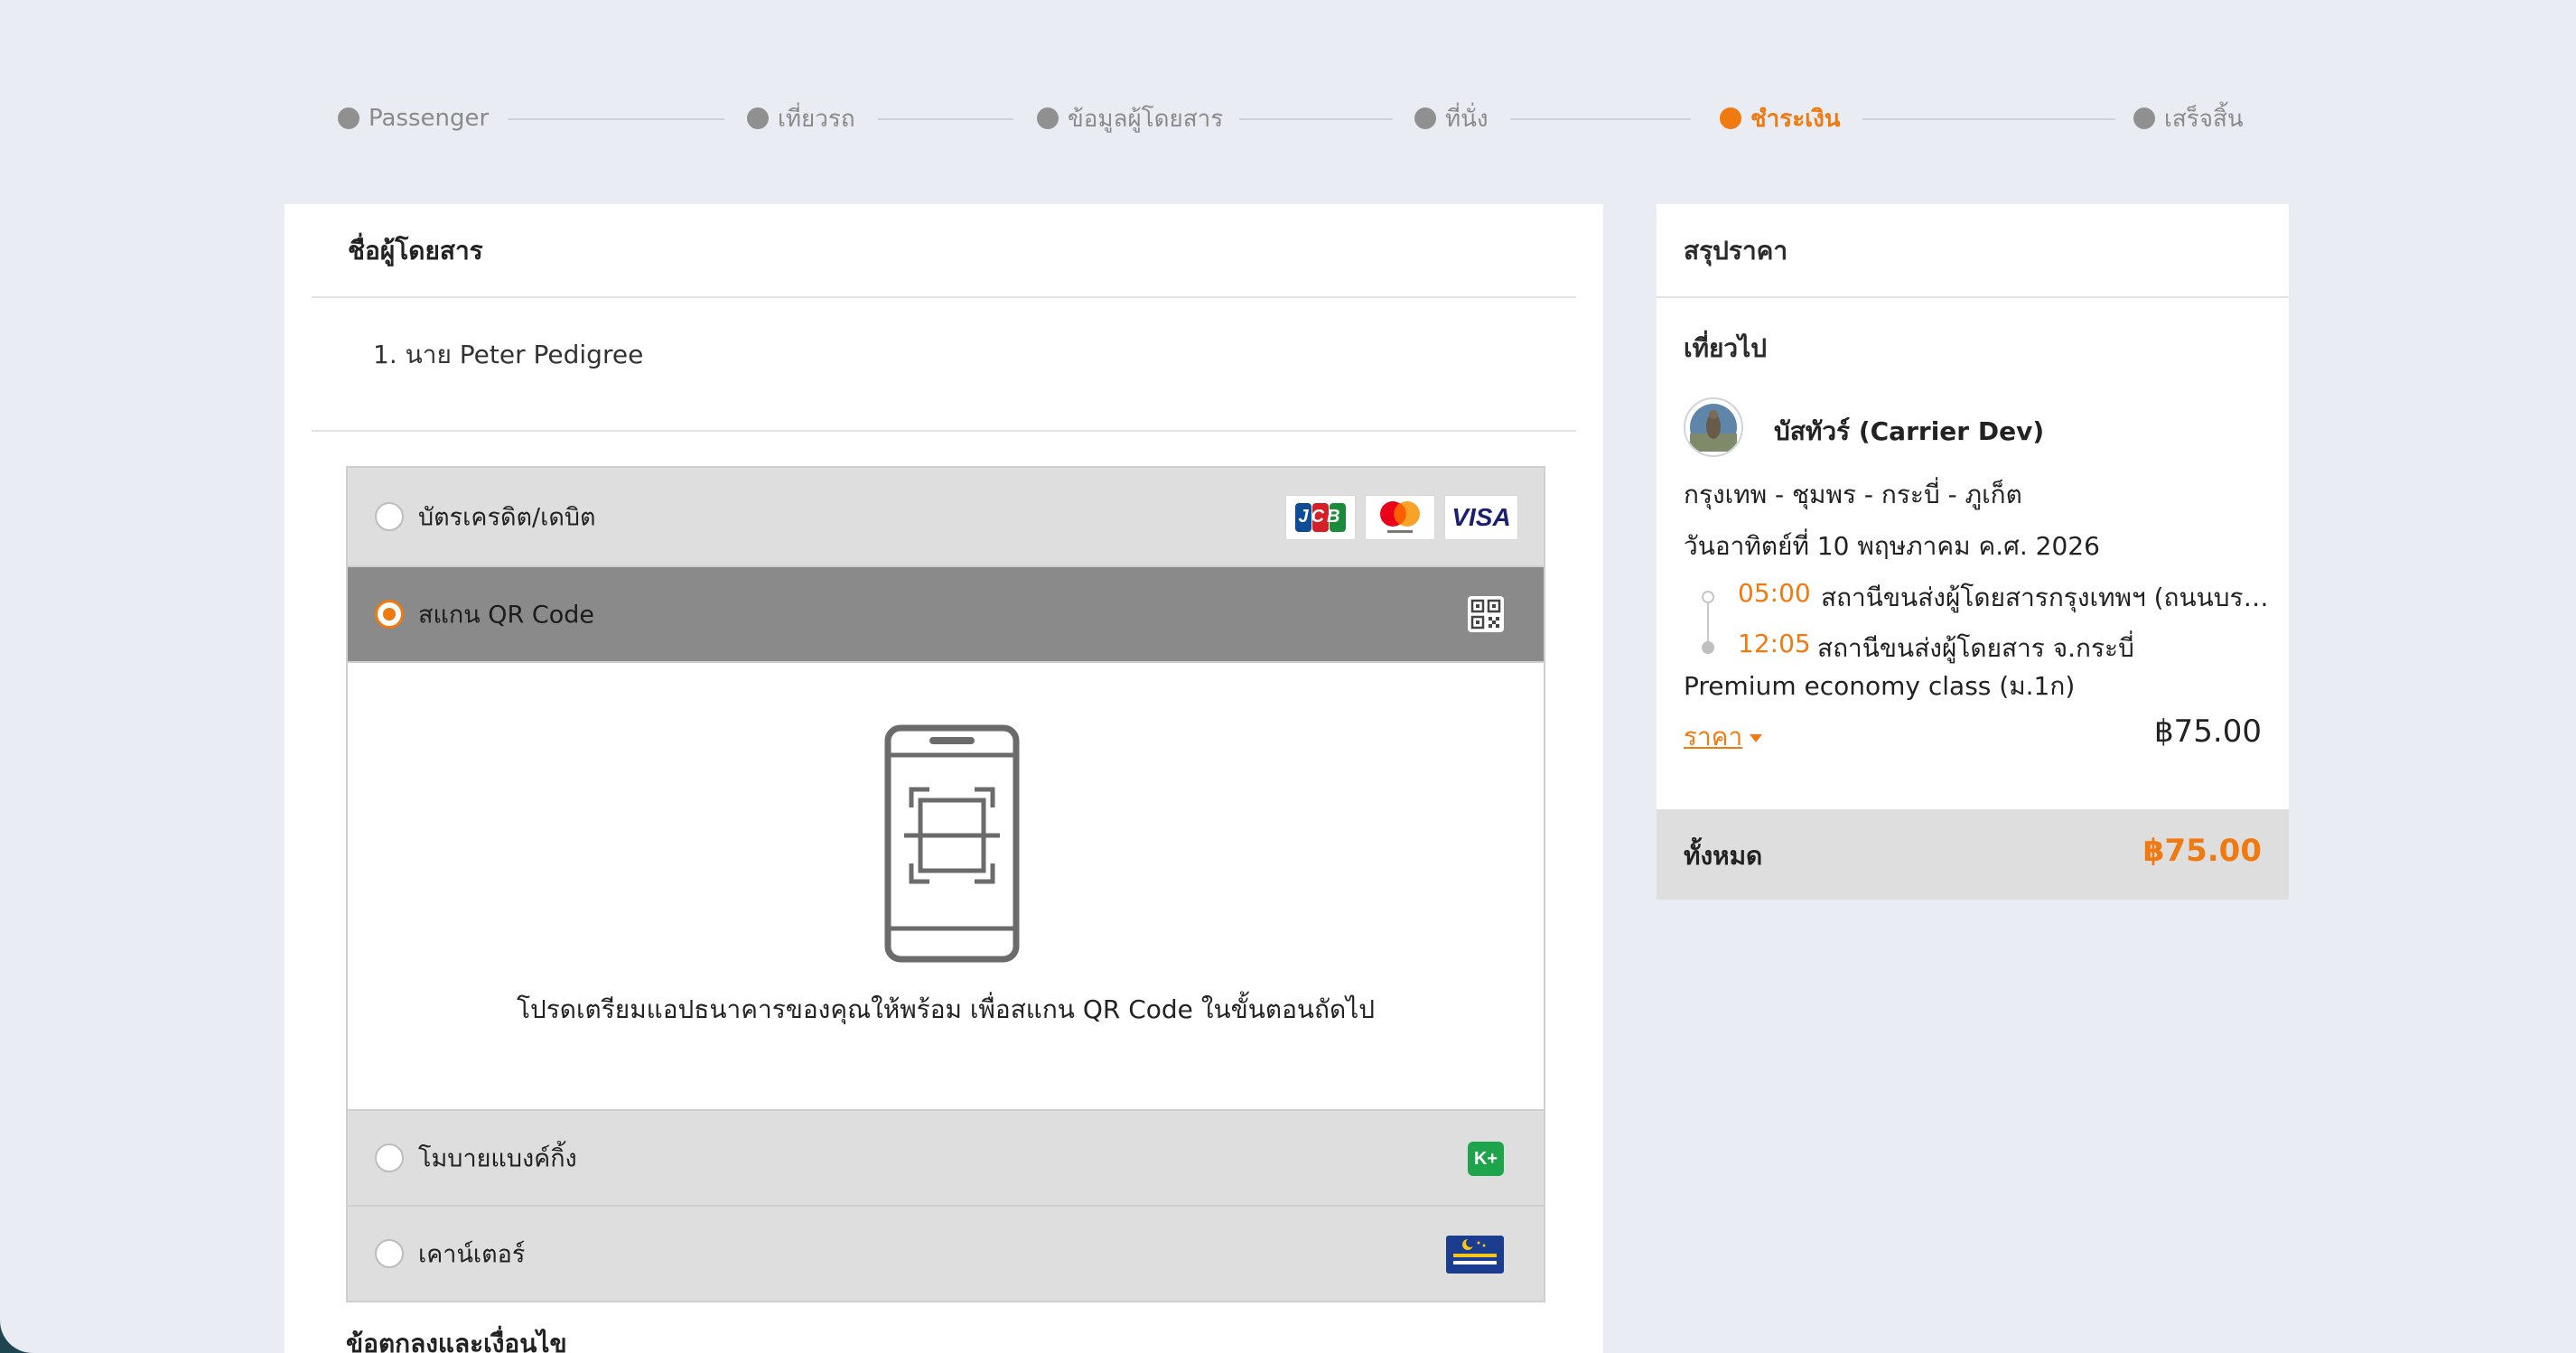 The image size is (2576, 1353). I want to click on total-bar: ทั้งหมด ฿75.00, so click(1973, 854).